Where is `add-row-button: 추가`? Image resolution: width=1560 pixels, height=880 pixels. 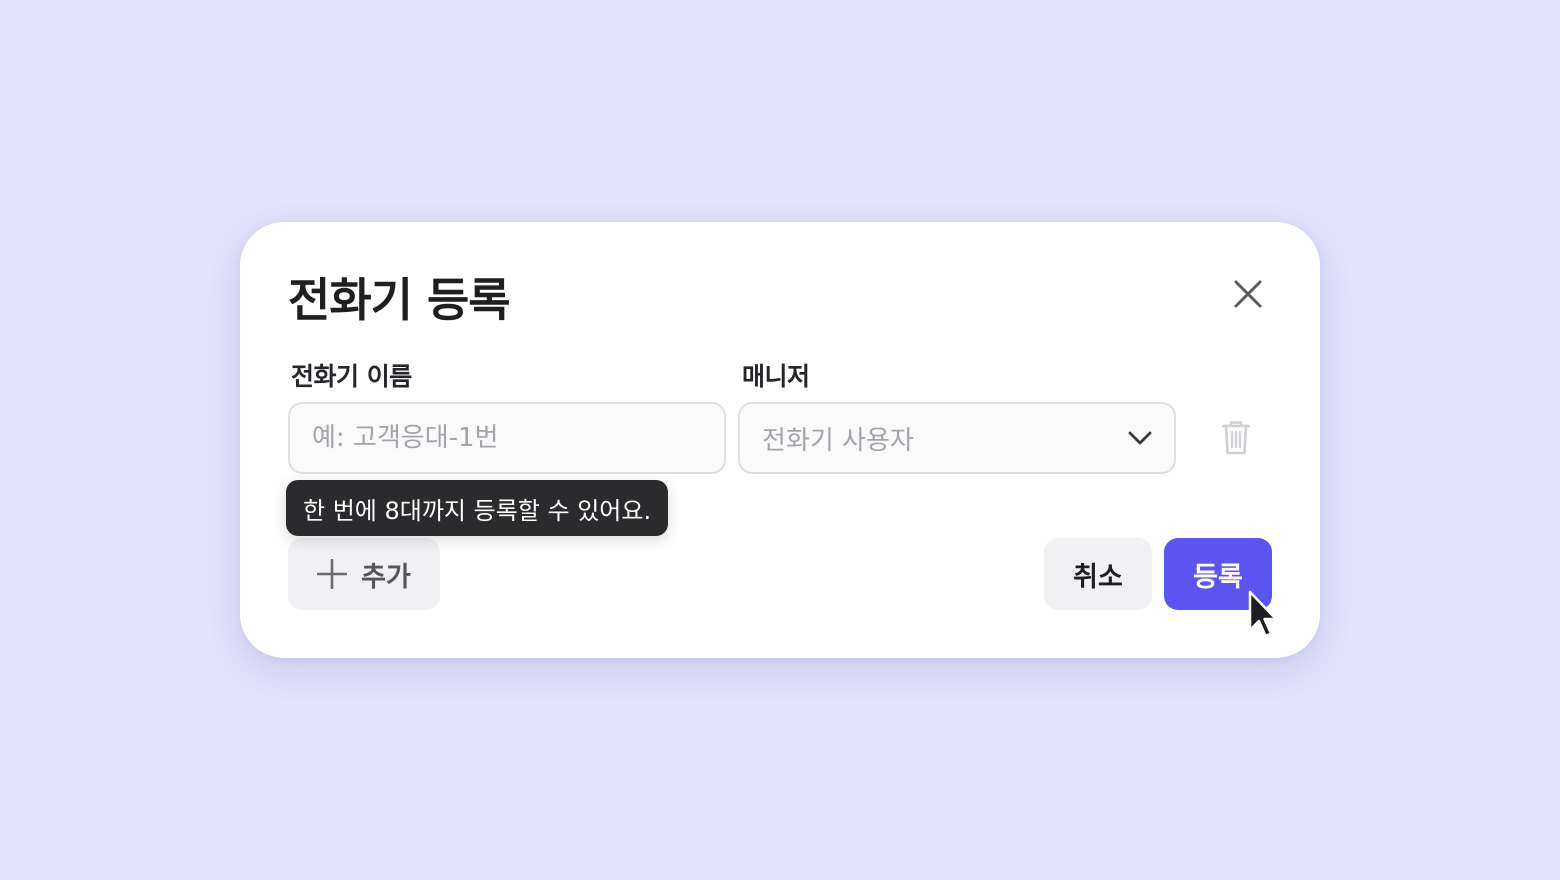 add-row-button: 추가 is located at coordinates (364, 574).